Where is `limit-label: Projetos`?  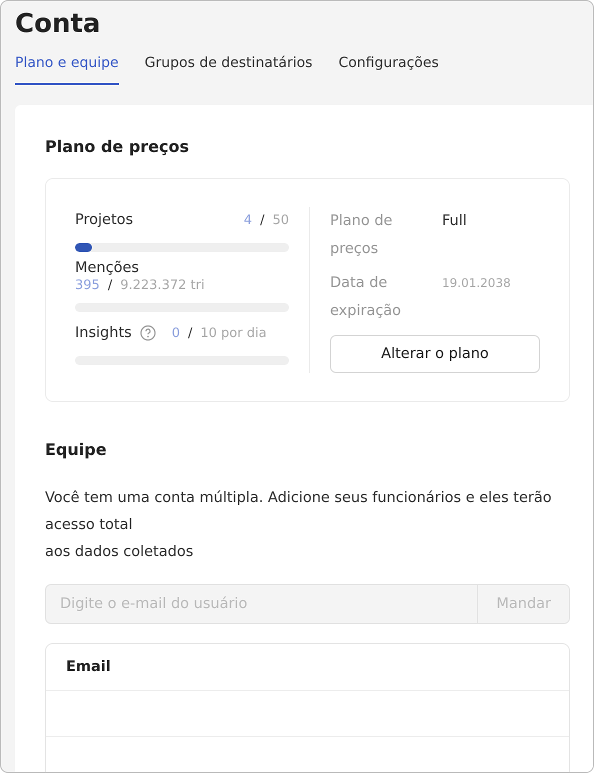
limit-label: Projetos is located at coordinates (104, 220).